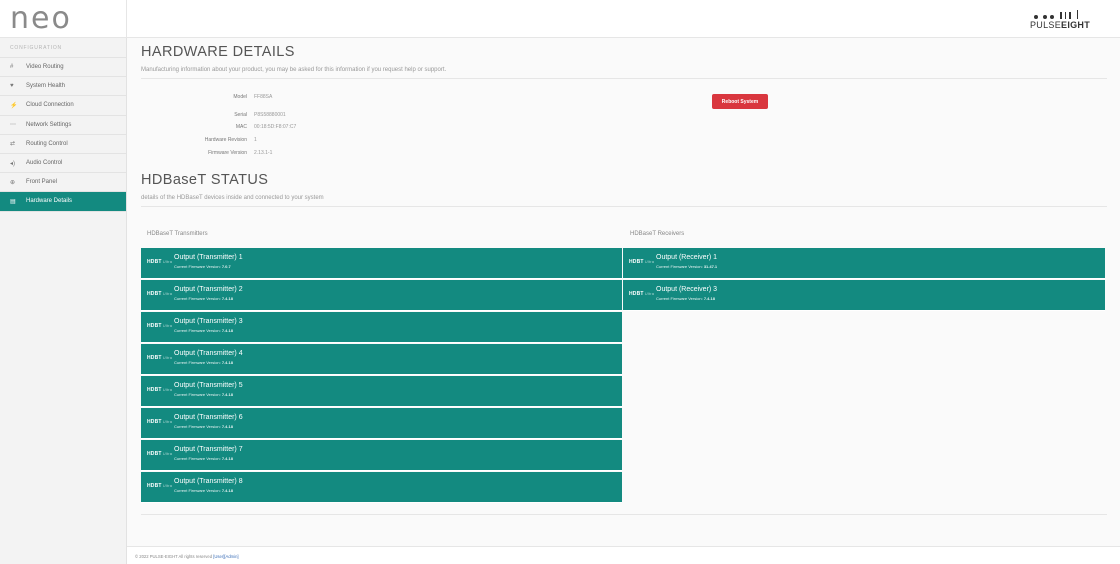 The image size is (1120, 564). What do you see at coordinates (42, 182) in the screenshot?
I see `sidebar-item-label: Front Panel` at bounding box center [42, 182].